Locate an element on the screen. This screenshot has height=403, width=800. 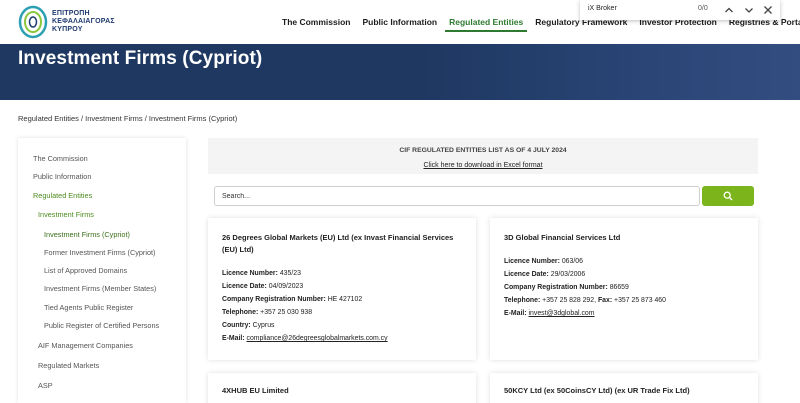
search-icon is located at coordinates (728, 196).